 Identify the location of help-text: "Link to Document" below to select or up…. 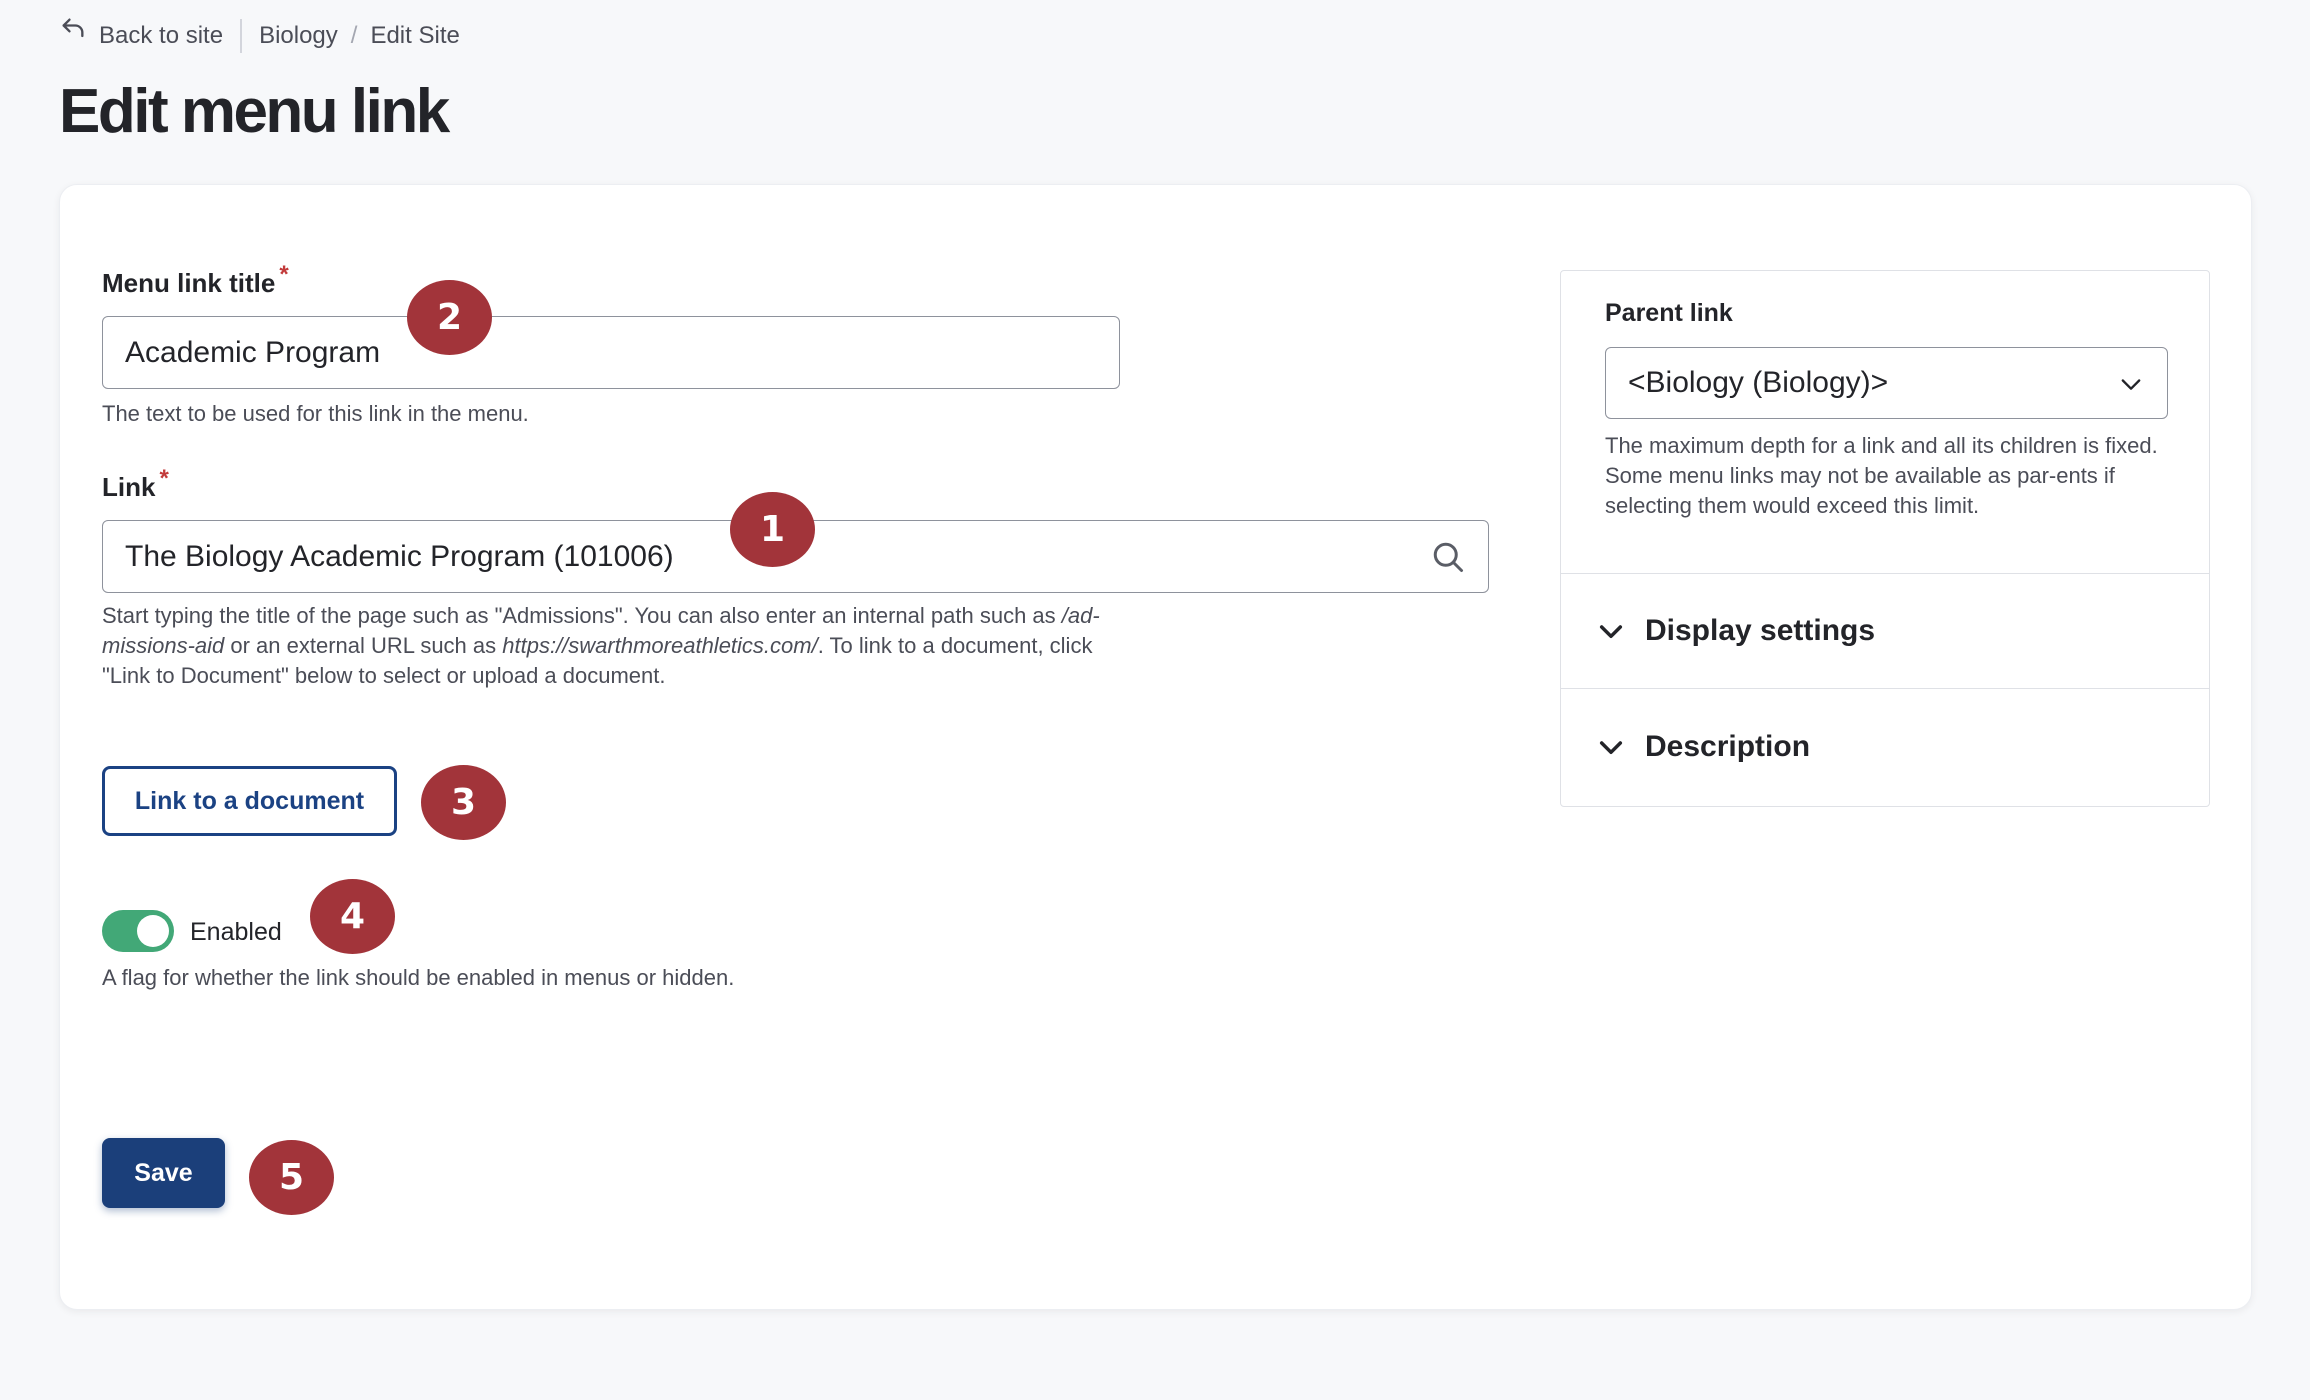
(384, 675).